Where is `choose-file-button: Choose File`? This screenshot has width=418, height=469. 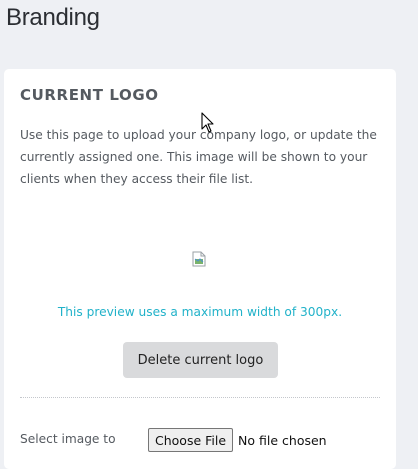 choose-file-button: Choose File is located at coordinates (191, 440).